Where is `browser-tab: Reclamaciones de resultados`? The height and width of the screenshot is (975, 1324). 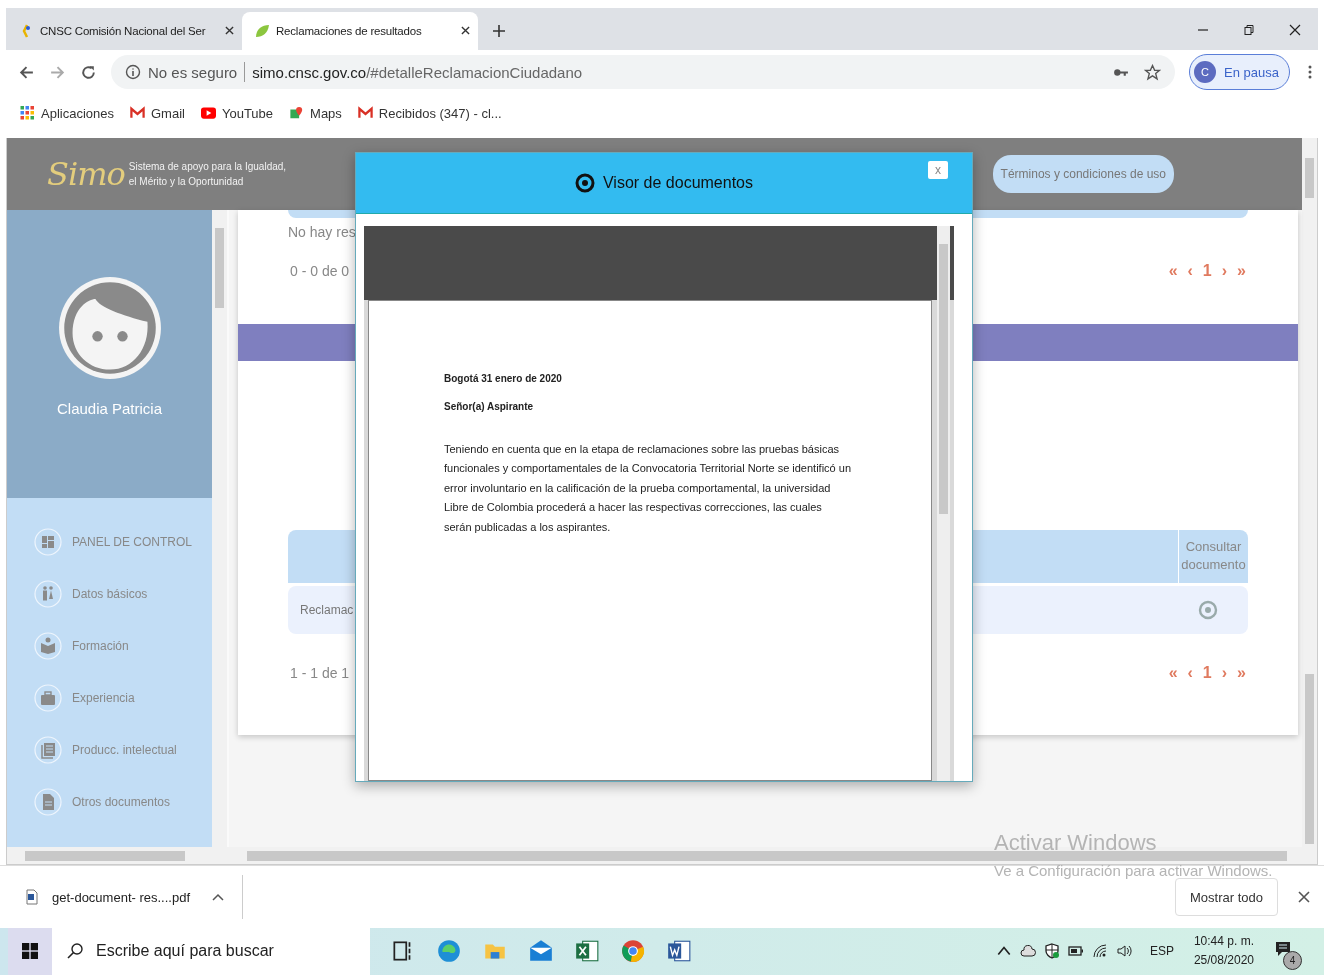
browser-tab: Reclamaciones de resultados is located at coordinates (360, 30).